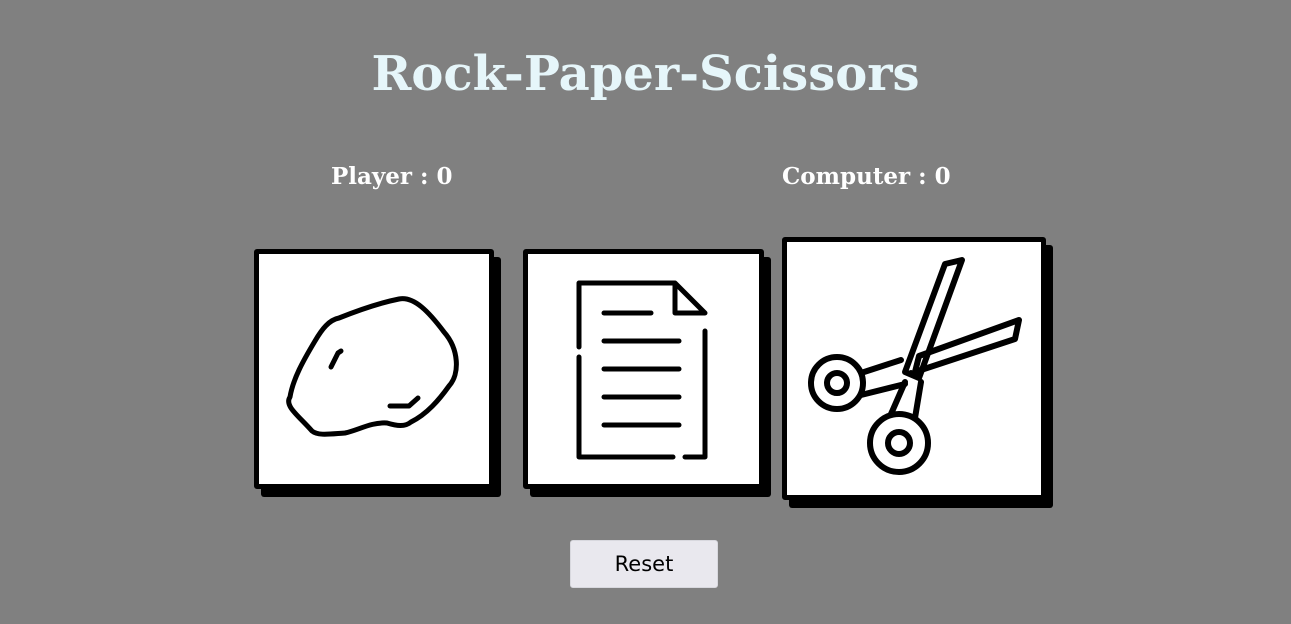 The image size is (1291, 624). What do you see at coordinates (372, 366) in the screenshot?
I see `rock-icon` at bounding box center [372, 366].